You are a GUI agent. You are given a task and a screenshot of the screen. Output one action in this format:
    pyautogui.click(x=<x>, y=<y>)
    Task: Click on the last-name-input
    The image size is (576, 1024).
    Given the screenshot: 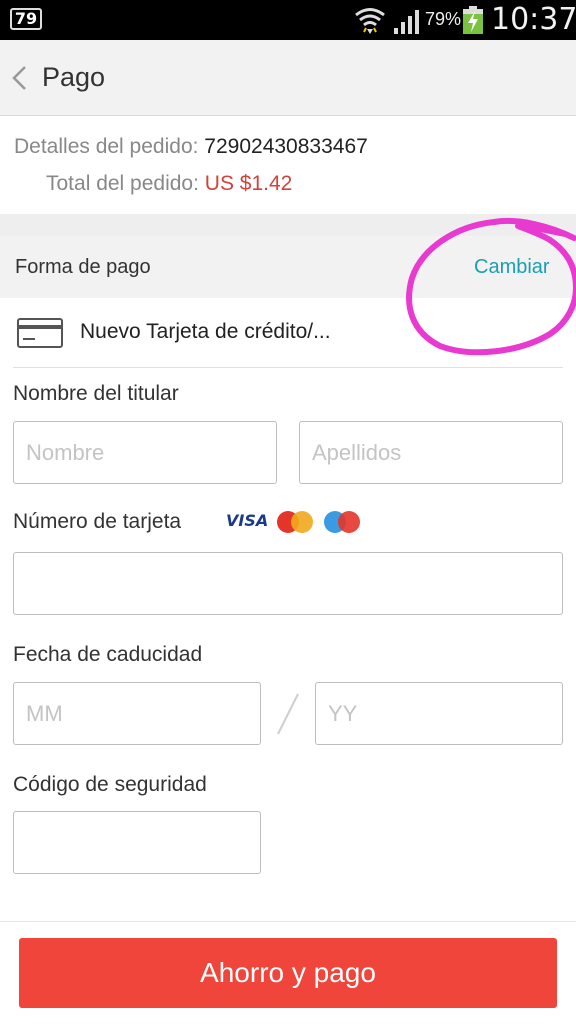 What is the action you would take?
    pyautogui.click(x=431, y=452)
    